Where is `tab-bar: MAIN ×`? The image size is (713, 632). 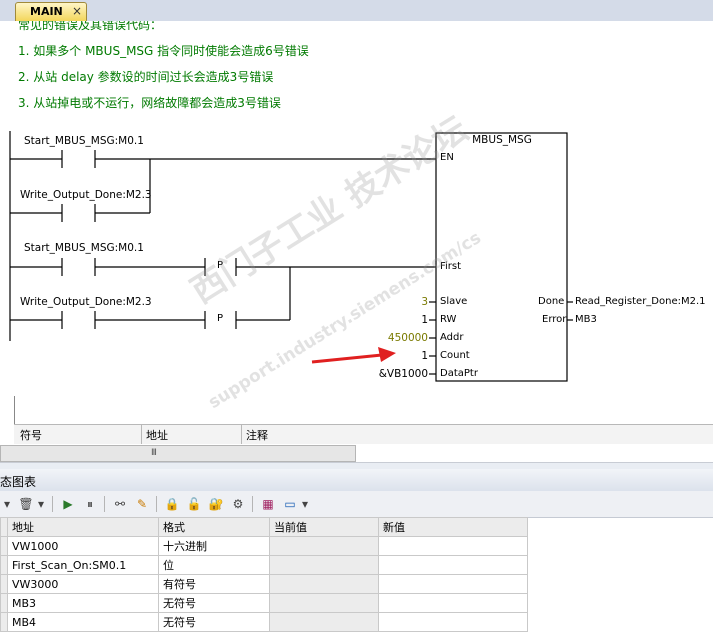
tab-bar: MAIN × is located at coordinates (356, 11).